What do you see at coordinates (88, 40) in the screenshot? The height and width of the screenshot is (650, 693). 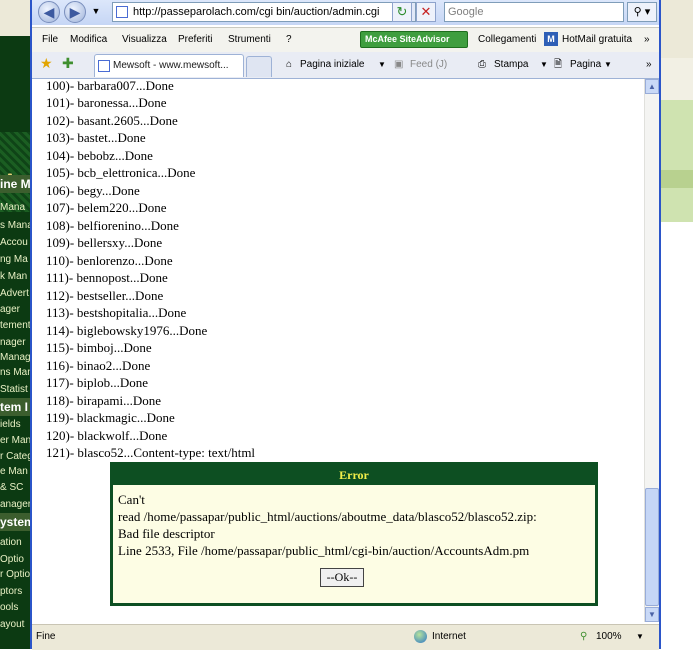 I see `menu-modifica: Modifica` at bounding box center [88, 40].